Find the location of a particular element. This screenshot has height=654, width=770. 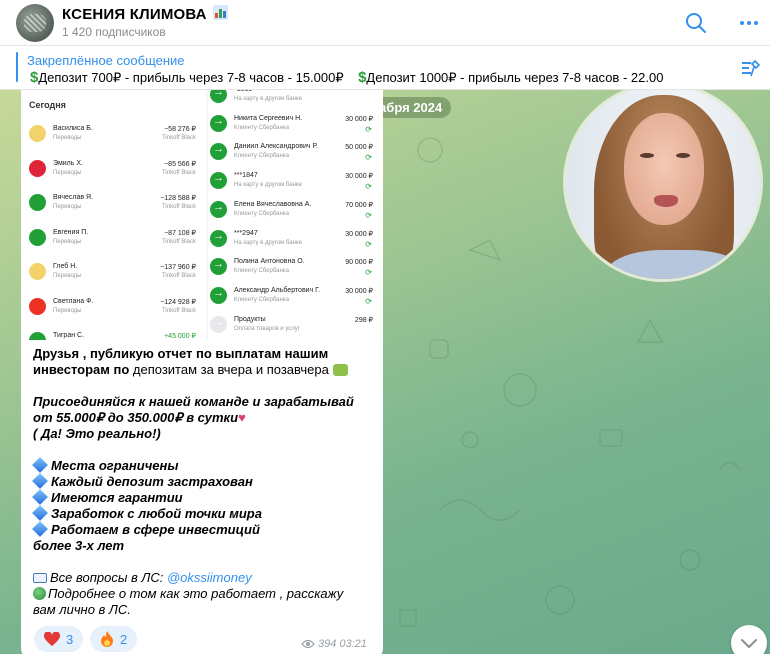

envelope-icon is located at coordinates (40, 578).